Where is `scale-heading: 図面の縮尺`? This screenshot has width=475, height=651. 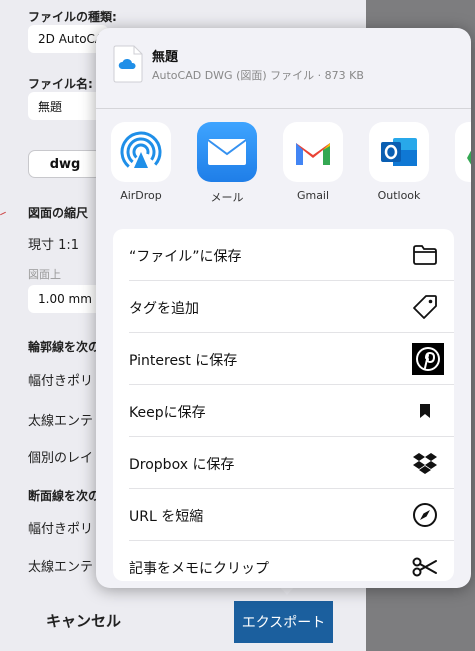
scale-heading: 図面の縮尺 is located at coordinates (58, 213).